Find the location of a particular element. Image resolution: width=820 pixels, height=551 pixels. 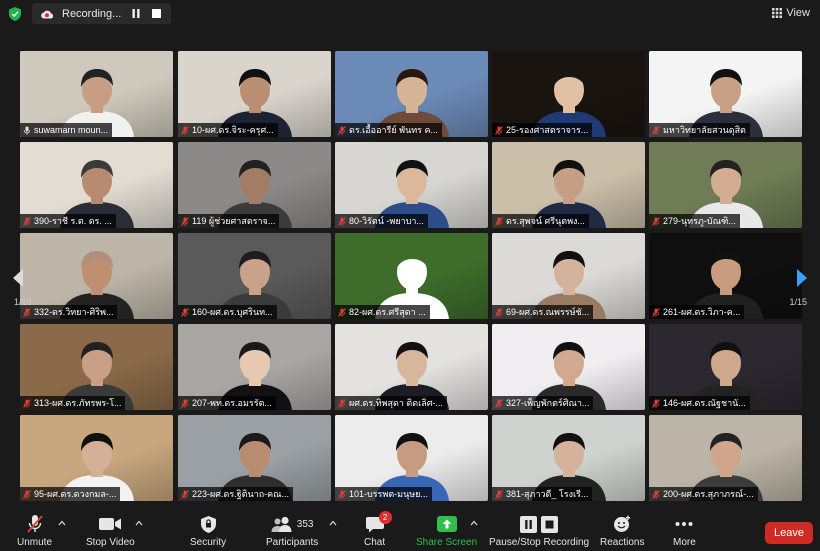

participants-label: Participants is located at coordinates (292, 542).